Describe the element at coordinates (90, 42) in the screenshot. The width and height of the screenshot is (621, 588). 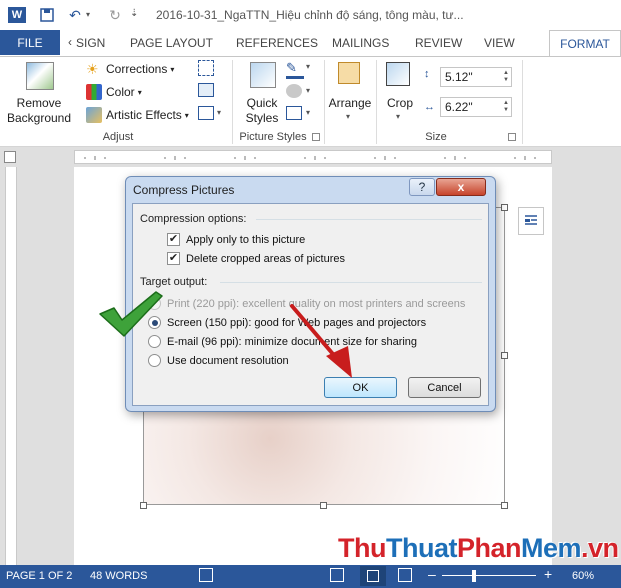
I see `tab-design: SIGN` at that location.